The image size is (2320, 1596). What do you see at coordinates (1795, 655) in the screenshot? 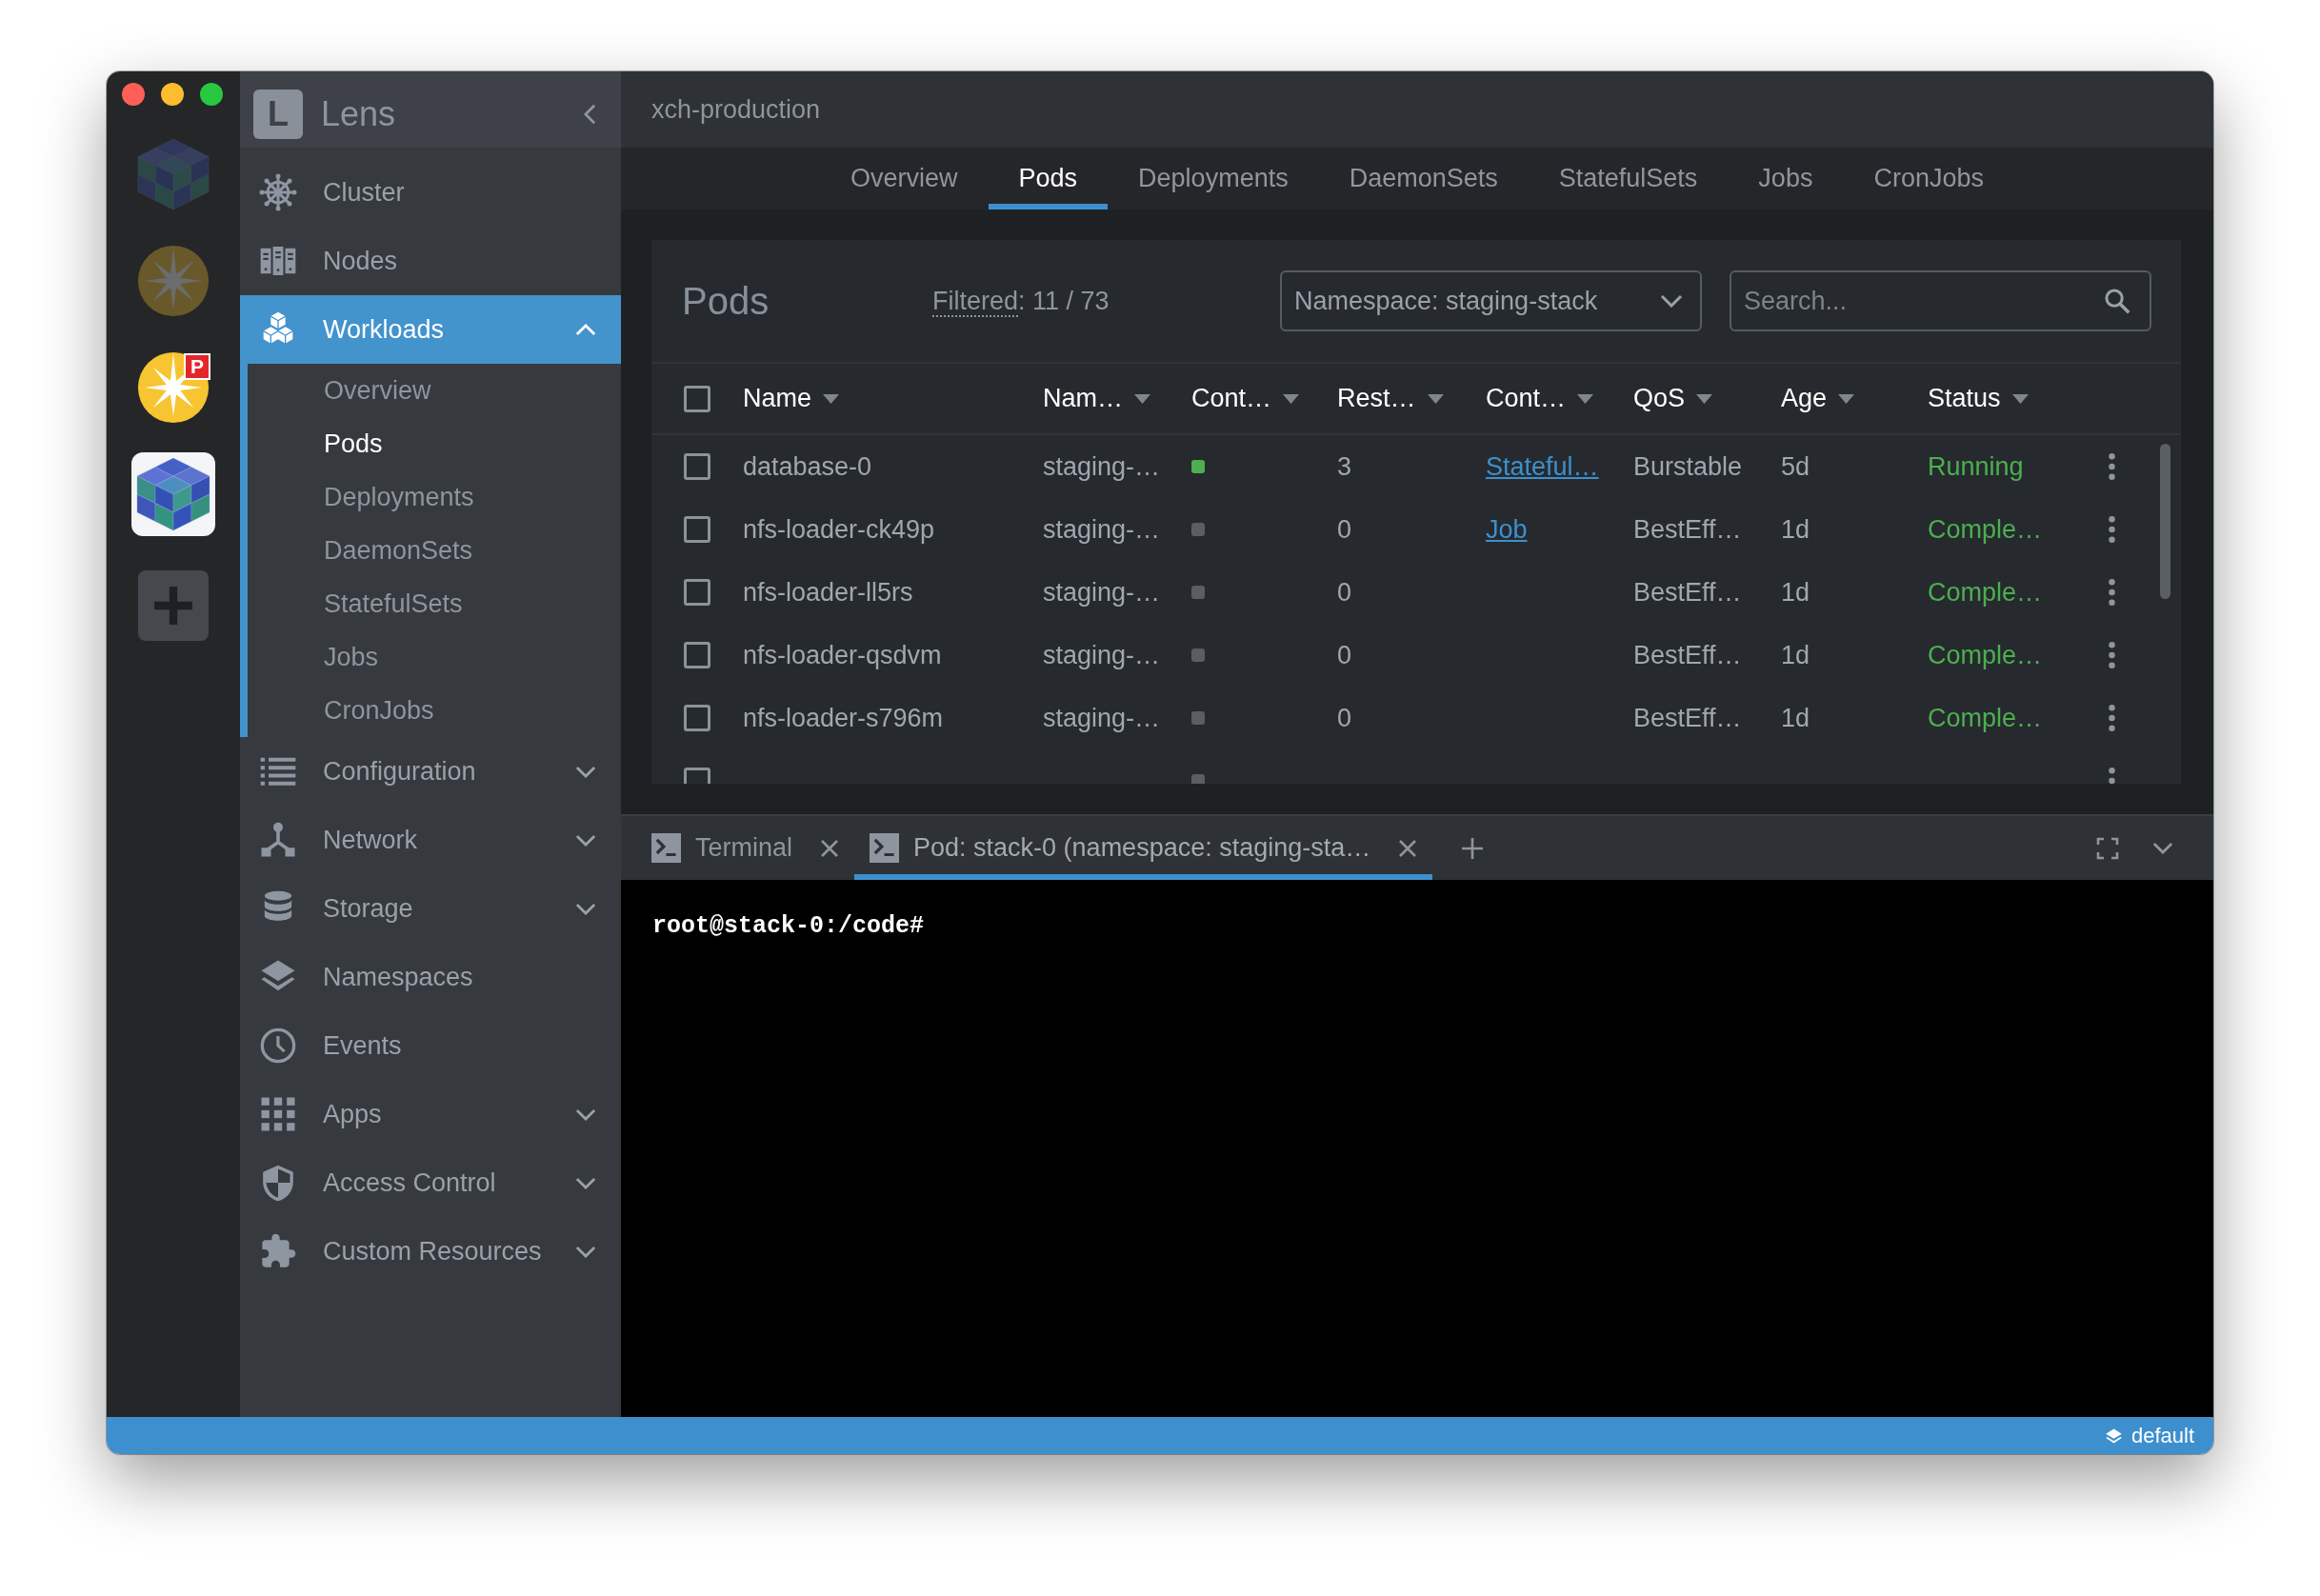
I see `table-cell-text: 1d` at bounding box center [1795, 655].